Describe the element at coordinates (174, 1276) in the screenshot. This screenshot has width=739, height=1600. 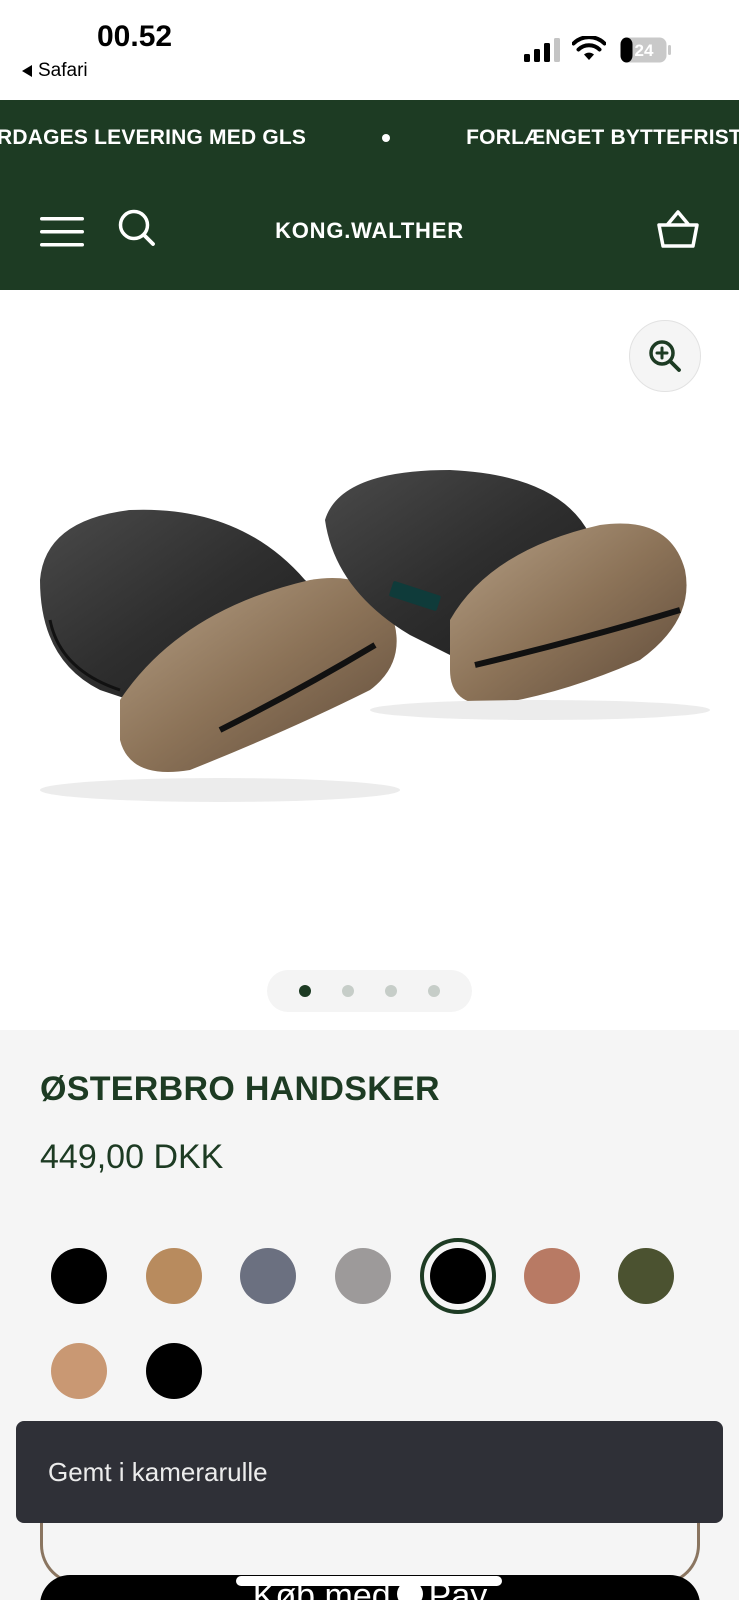
I see `color-swatch-camel` at that location.